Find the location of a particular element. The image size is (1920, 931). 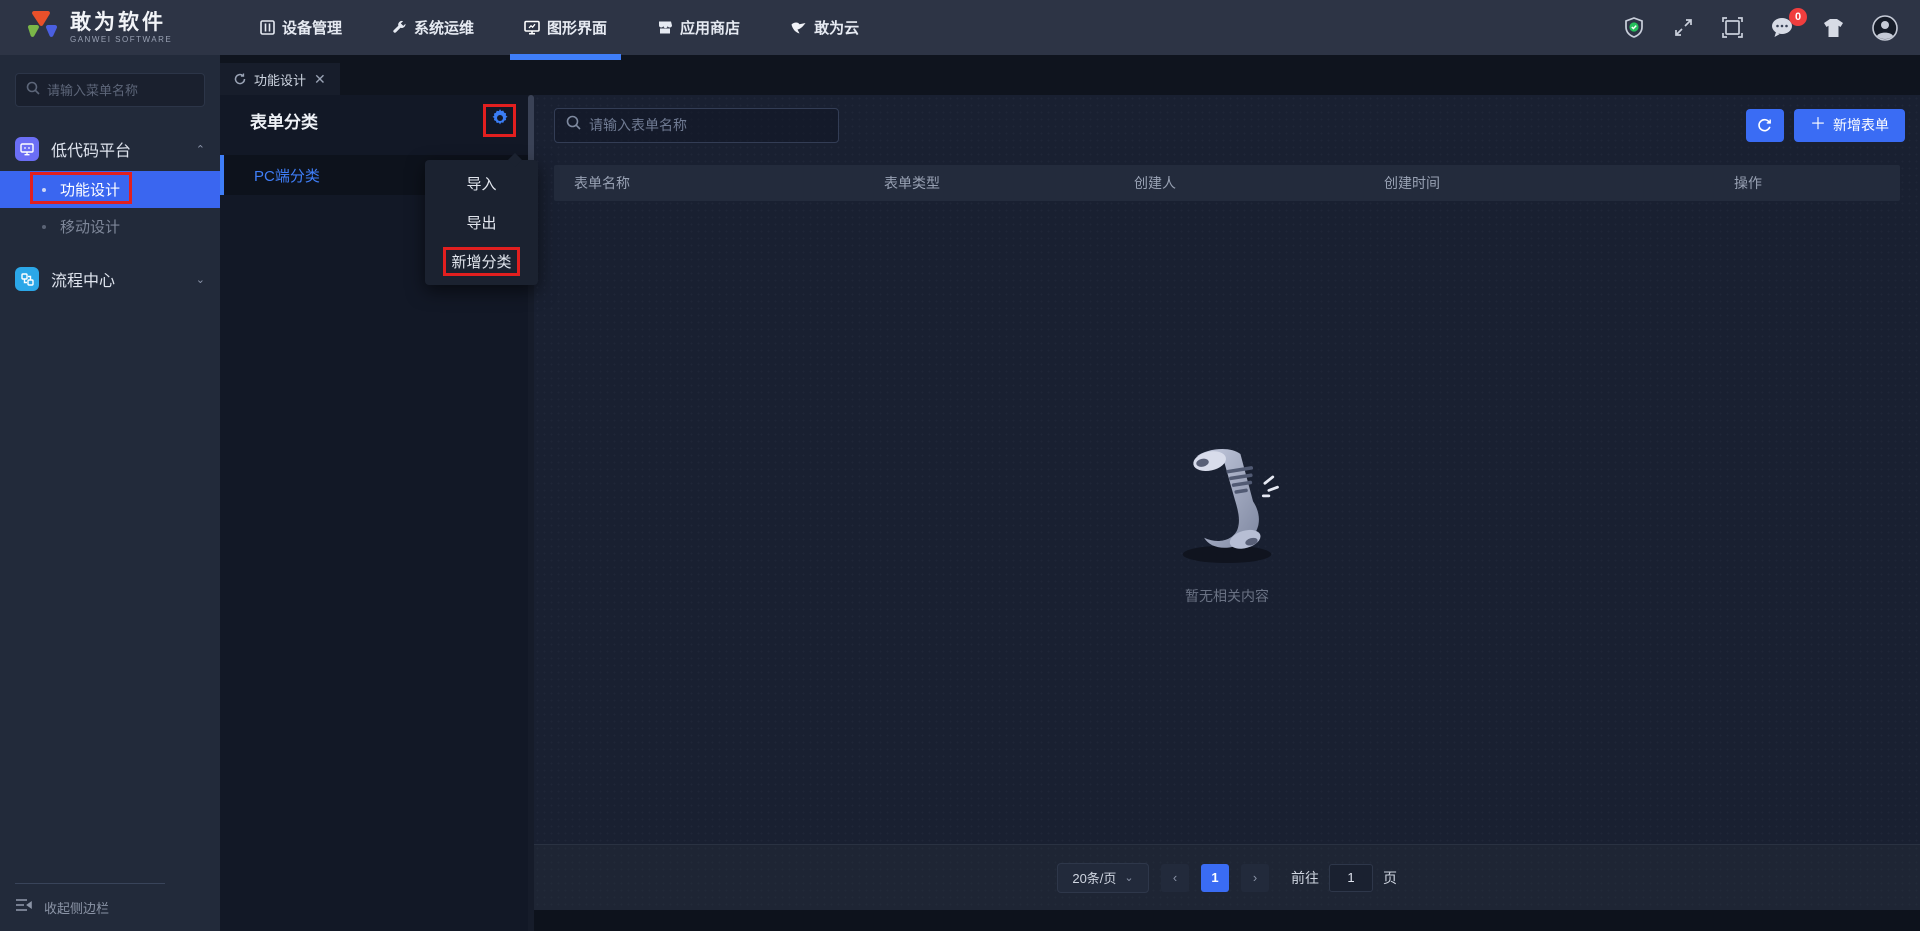

category-settings-annotation is located at coordinates (499, 120).